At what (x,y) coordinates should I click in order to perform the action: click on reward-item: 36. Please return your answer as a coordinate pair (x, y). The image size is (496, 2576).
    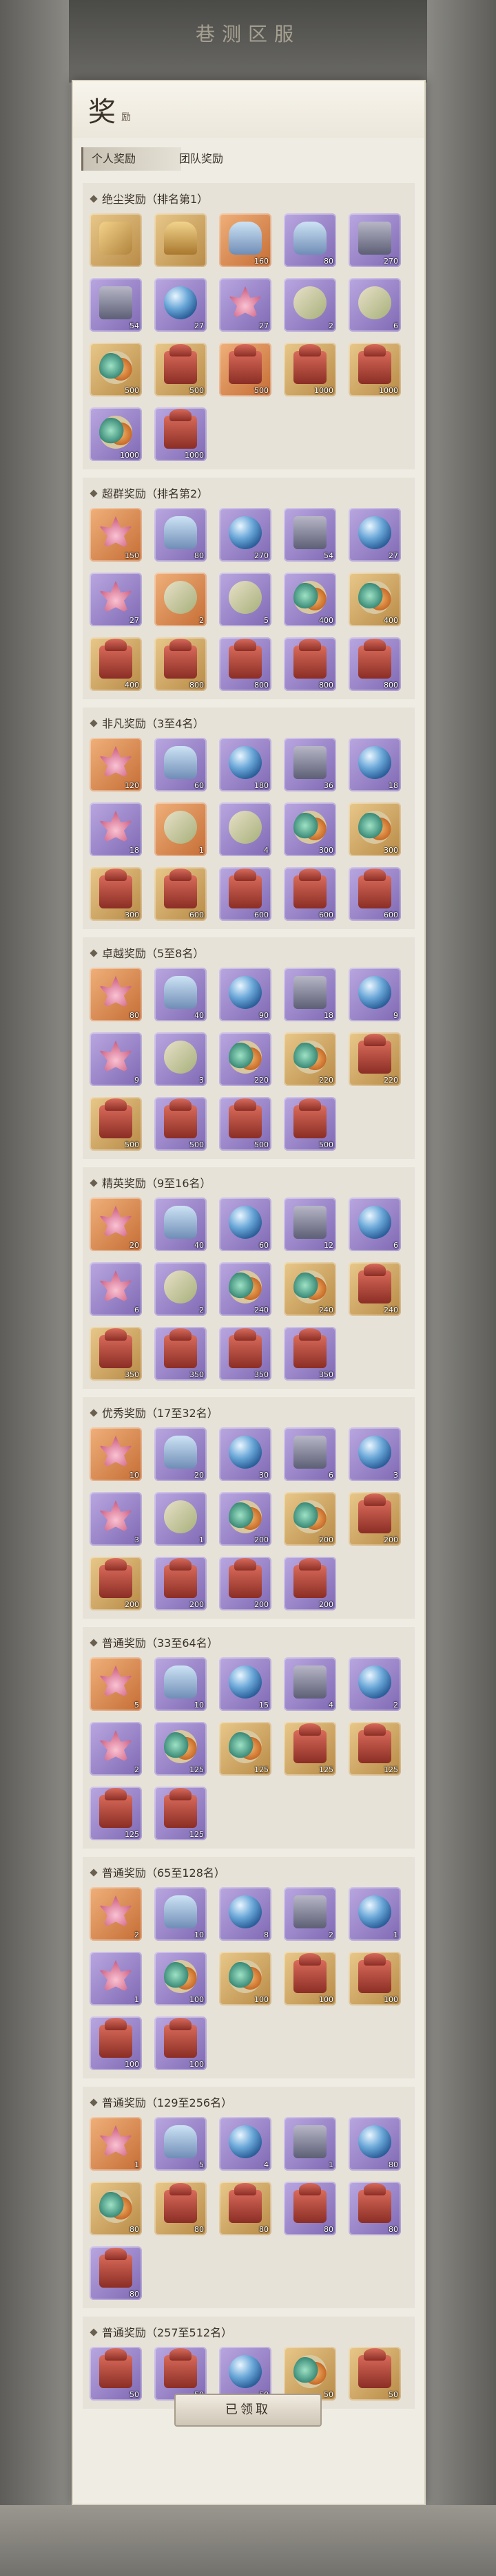
    Looking at the image, I should click on (310, 764).